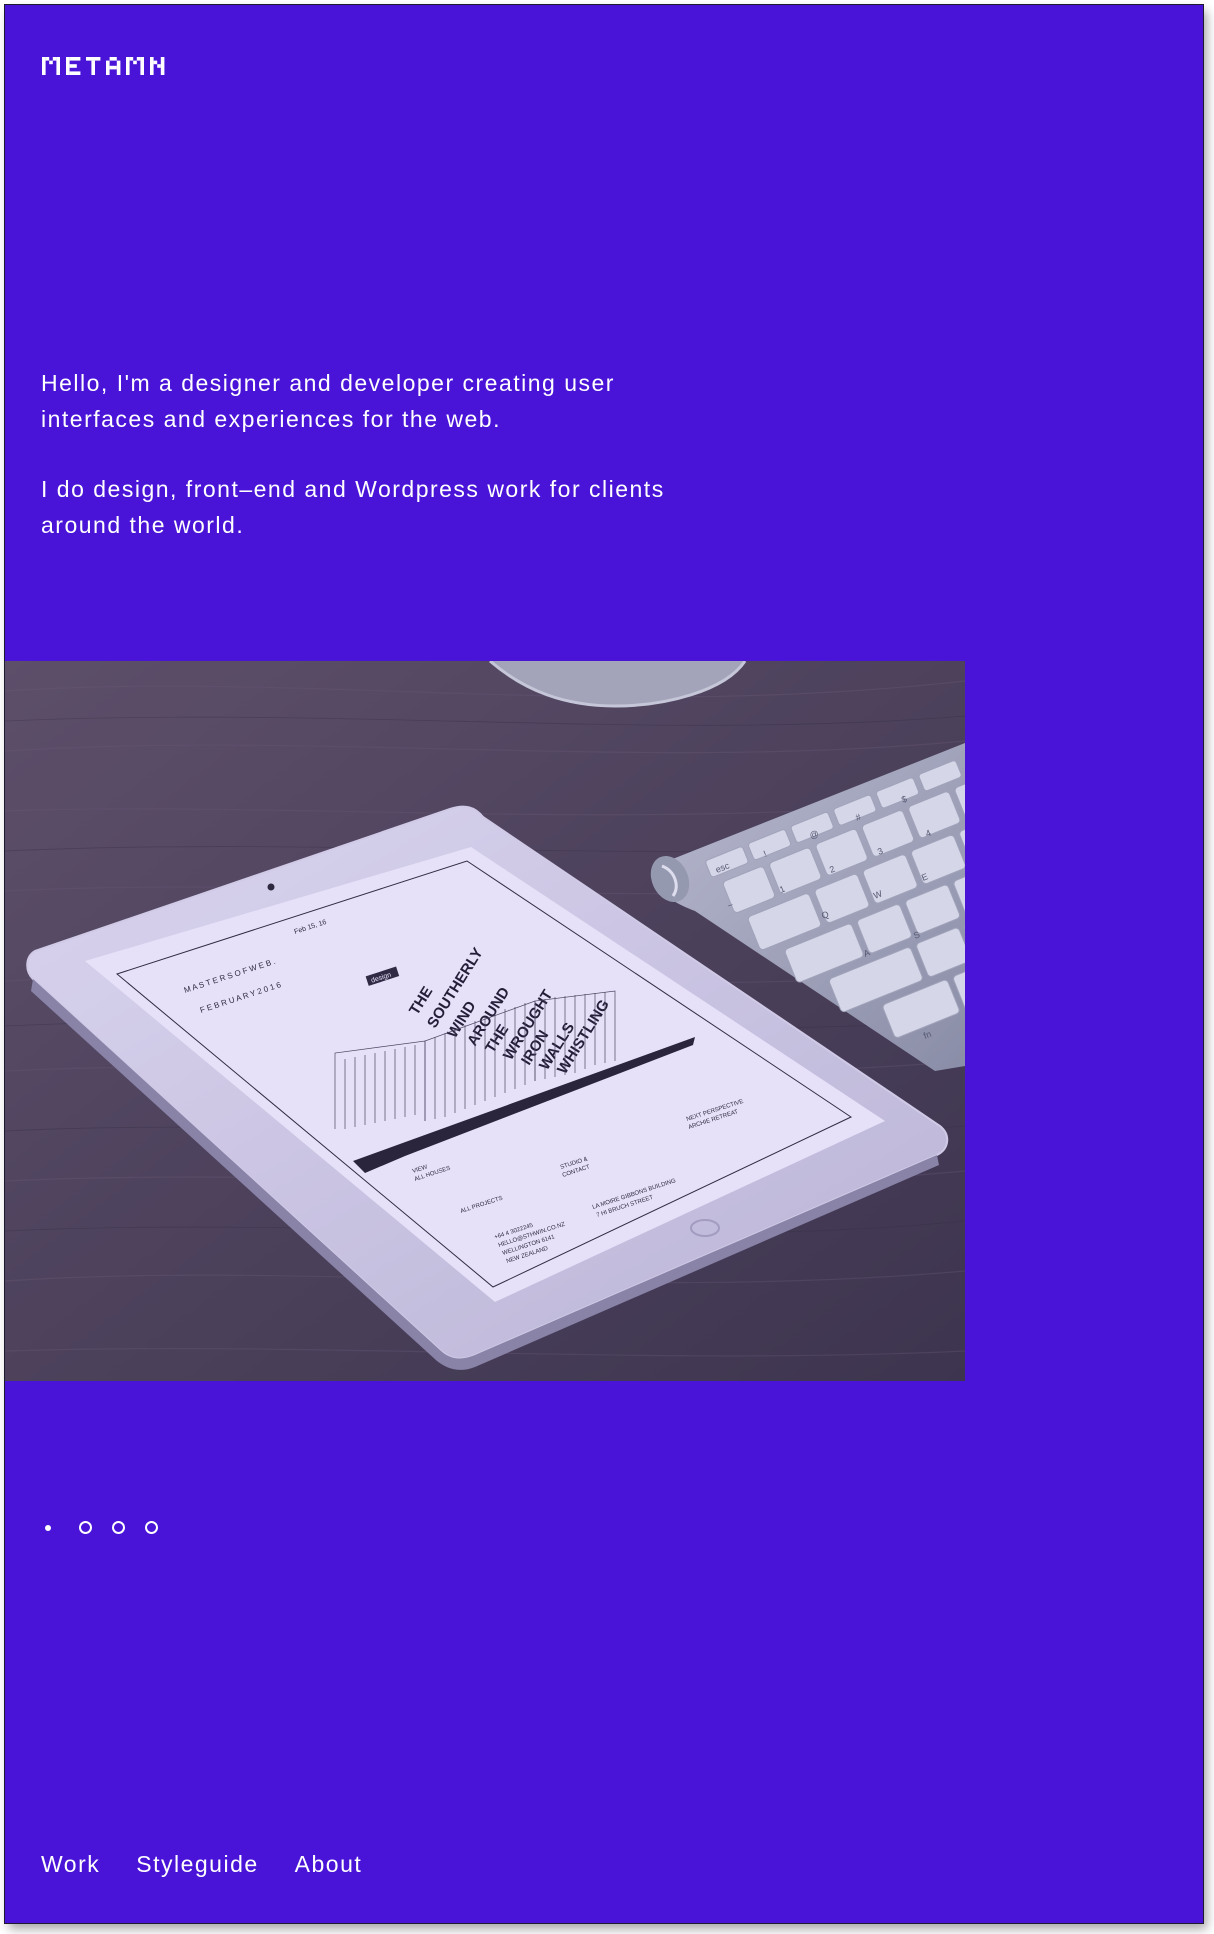 This screenshot has height=1934, width=1214. Describe the element at coordinates (197, 1864) in the screenshot. I see `nav-link-styleguide: Styleguide` at that location.